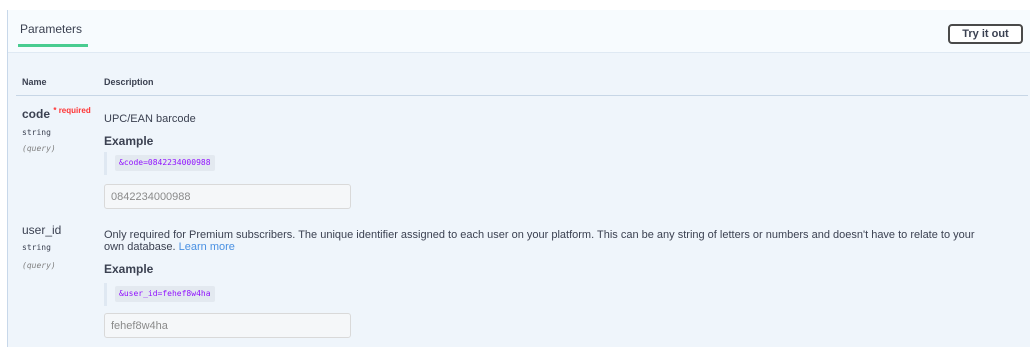 The height and width of the screenshot is (347, 1030). I want to click on user-id-input, so click(227, 325).